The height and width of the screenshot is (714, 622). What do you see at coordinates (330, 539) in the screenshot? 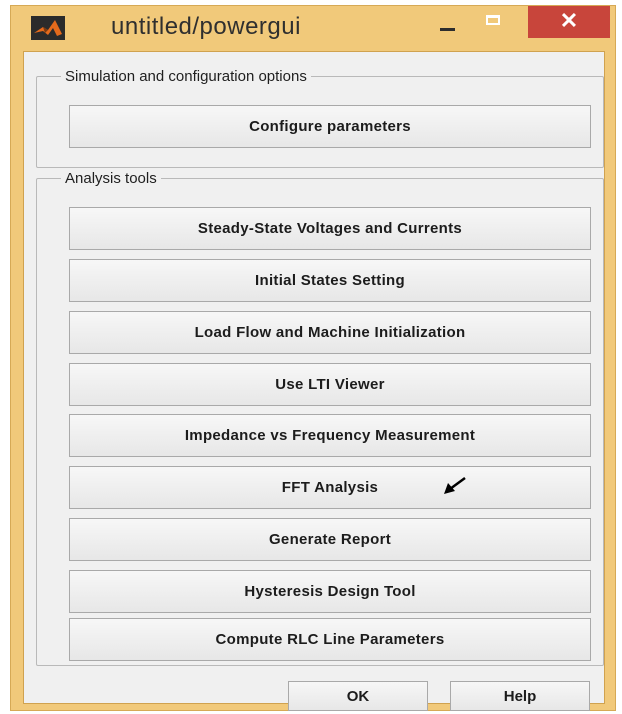
I see `generate-report-button: Generate Report` at bounding box center [330, 539].